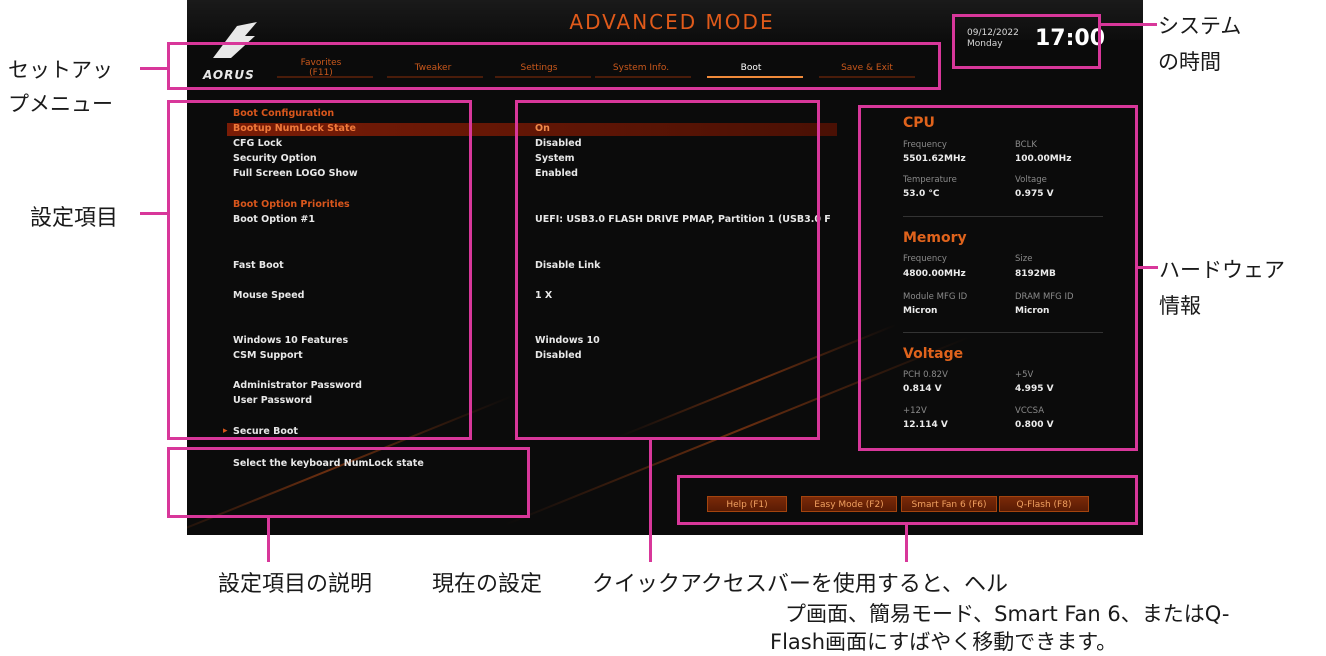  I want to click on callout-box-quick-access, so click(907, 500).